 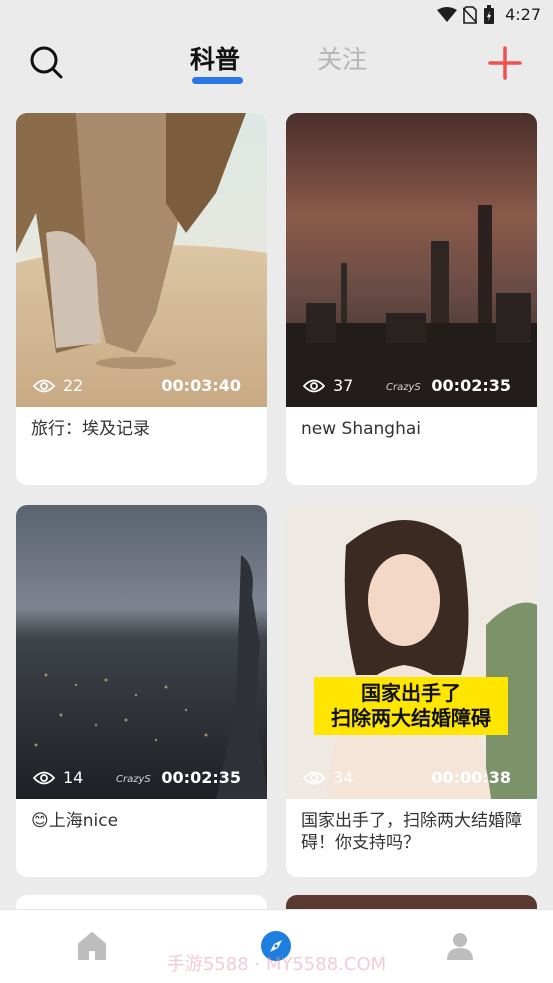 What do you see at coordinates (343, 777) in the screenshot?
I see `view-count-value: 34` at bounding box center [343, 777].